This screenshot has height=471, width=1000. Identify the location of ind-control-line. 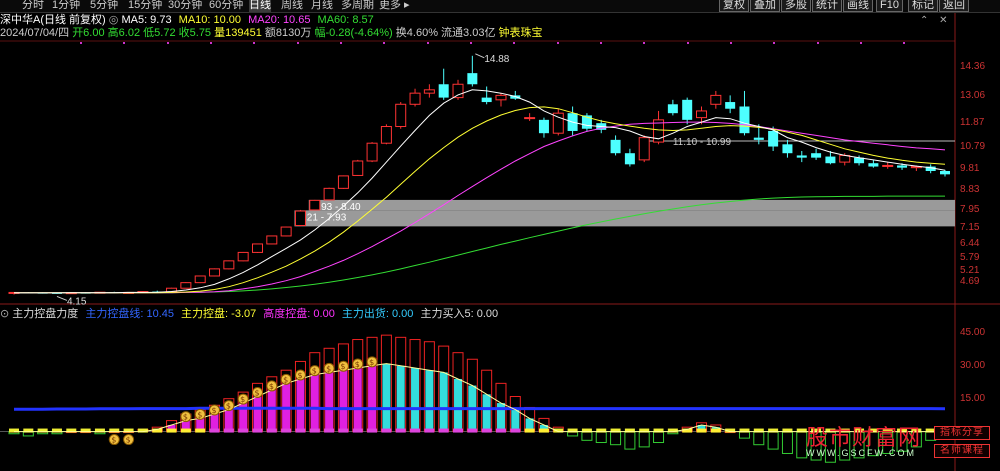
(480, 408).